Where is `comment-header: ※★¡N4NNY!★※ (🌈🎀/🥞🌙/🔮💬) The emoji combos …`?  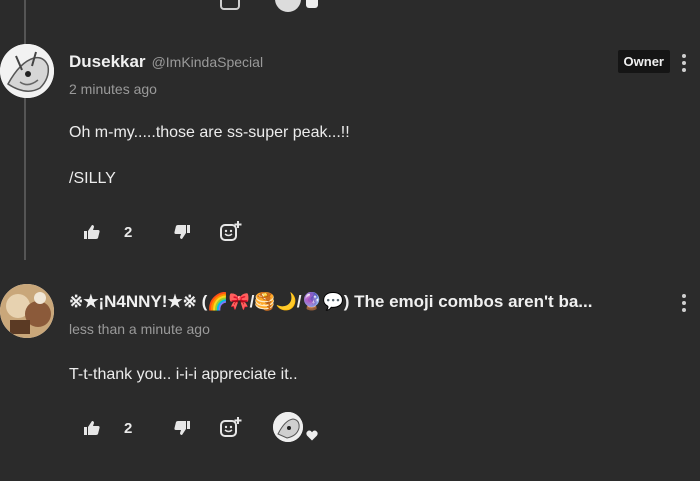
comment-header: ※★¡N4NNY!★※ (🌈🎀/🥞🌙/🔮💬) The emoji combos … is located at coordinates (384, 302).